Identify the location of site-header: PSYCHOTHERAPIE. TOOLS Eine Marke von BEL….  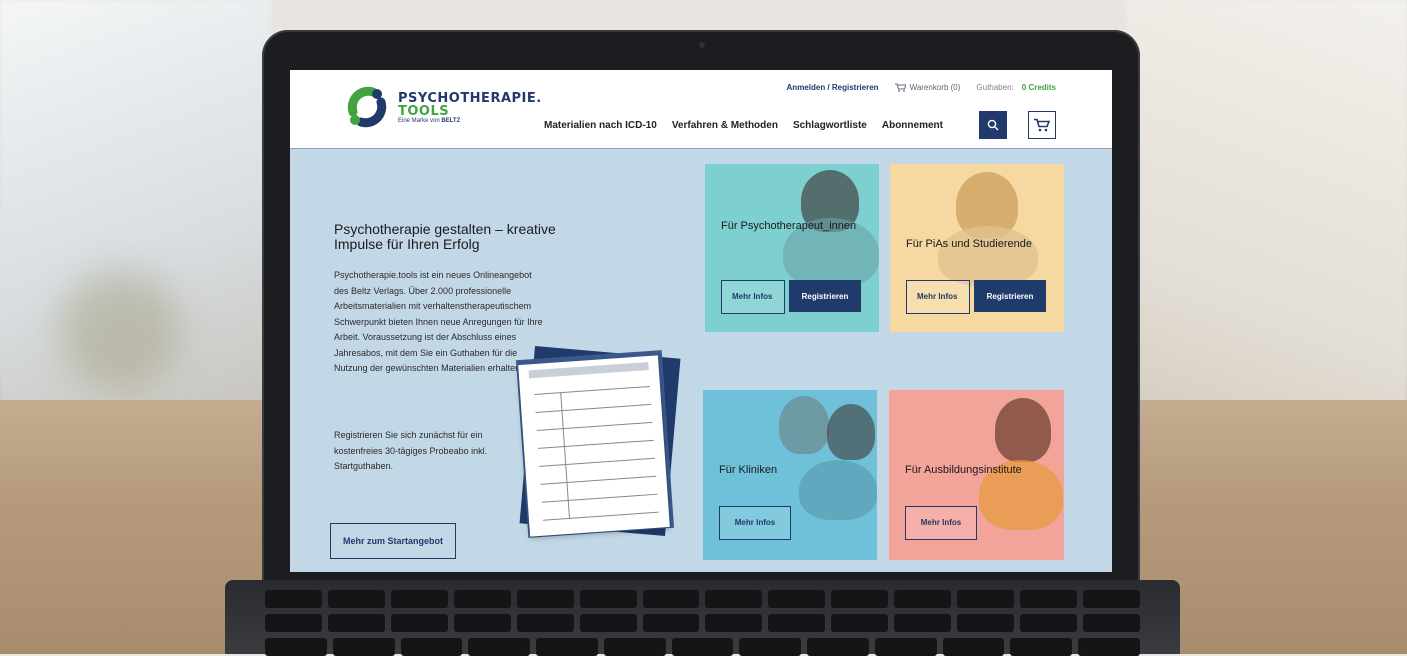
(701, 109).